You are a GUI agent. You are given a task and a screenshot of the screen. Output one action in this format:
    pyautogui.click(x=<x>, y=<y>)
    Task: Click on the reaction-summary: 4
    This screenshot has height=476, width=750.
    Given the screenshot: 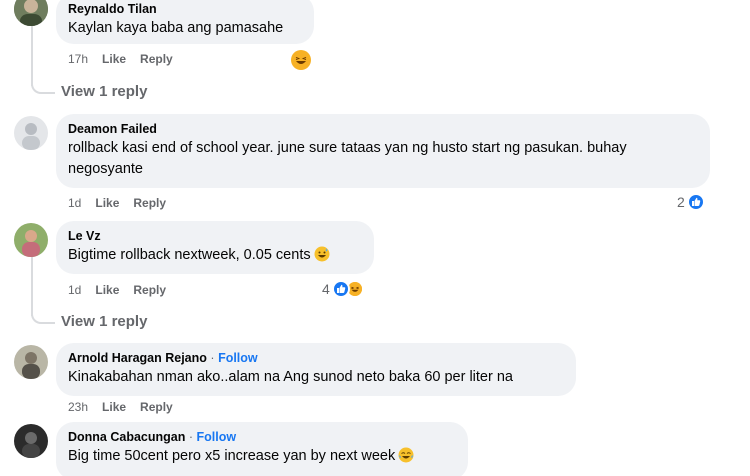 What is the action you would take?
    pyautogui.click(x=343, y=289)
    